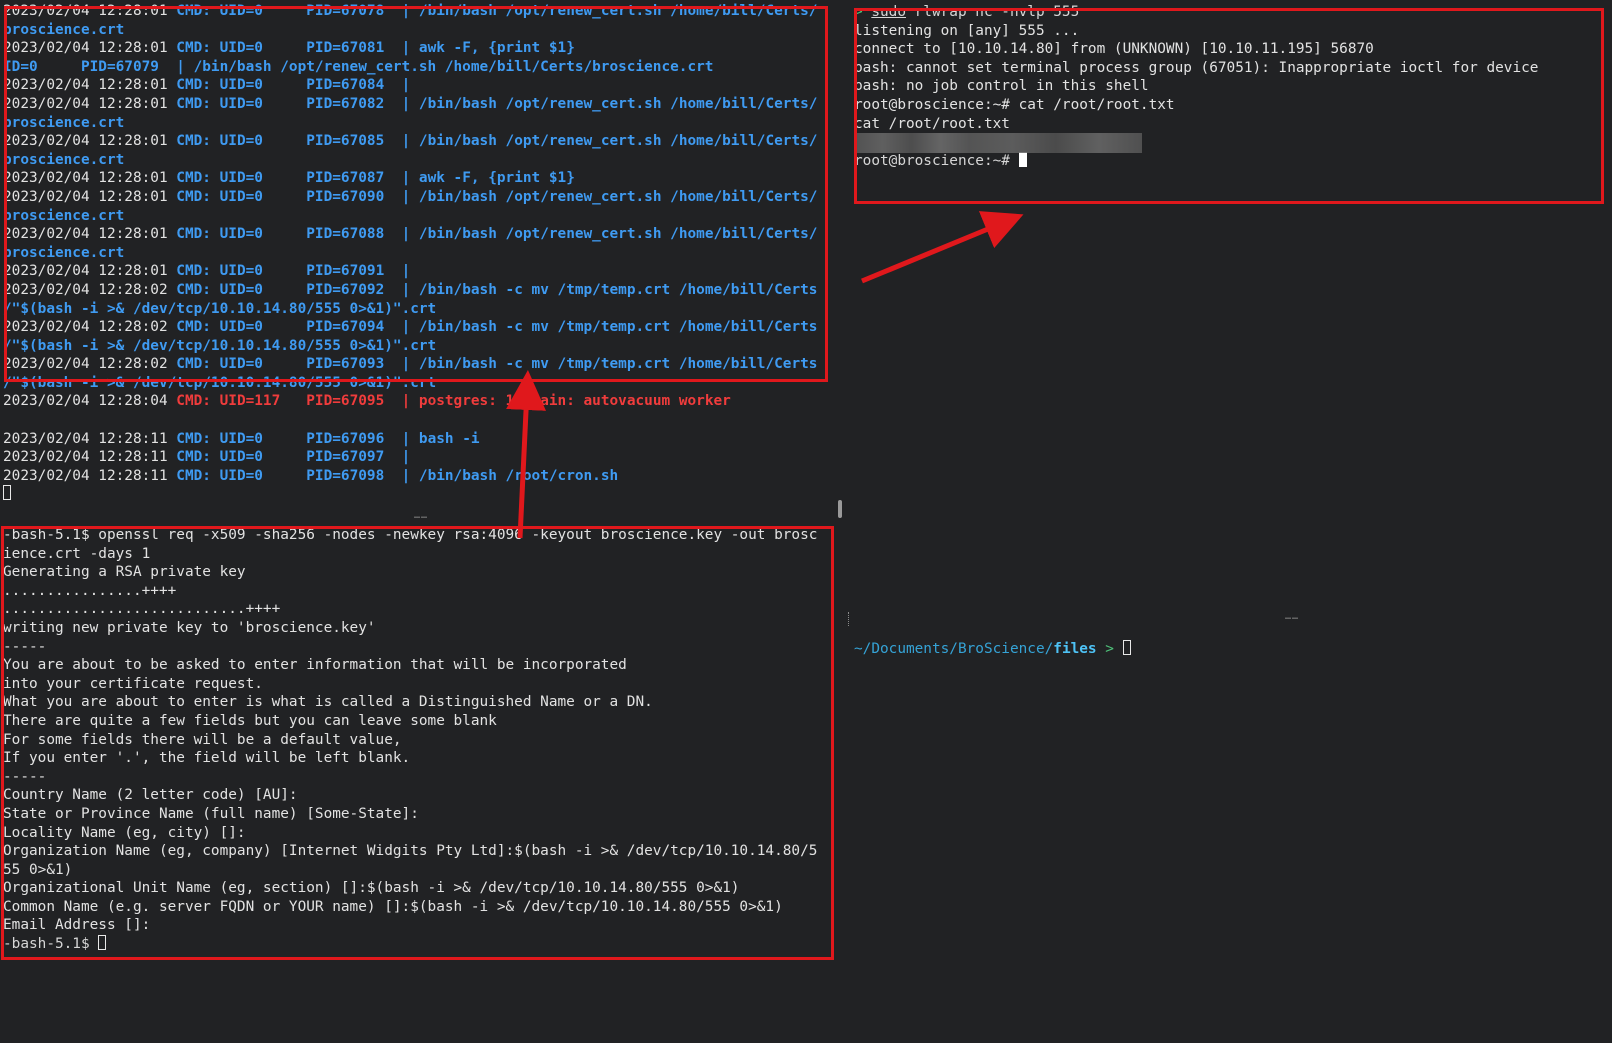 The width and height of the screenshot is (1612, 1043). Describe the element at coordinates (954, 649) in the screenshot. I see `path-prefix: ~/Documents/BroScience/` at that location.